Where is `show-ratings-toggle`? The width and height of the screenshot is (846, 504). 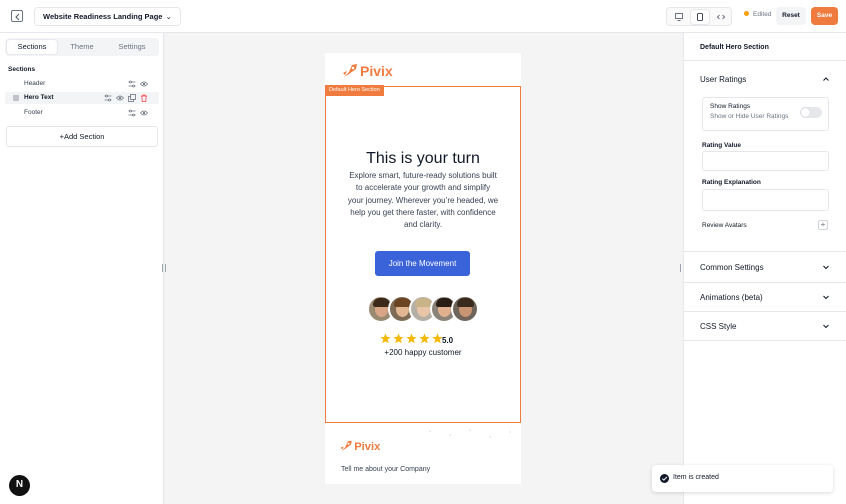 show-ratings-toggle is located at coordinates (811, 112).